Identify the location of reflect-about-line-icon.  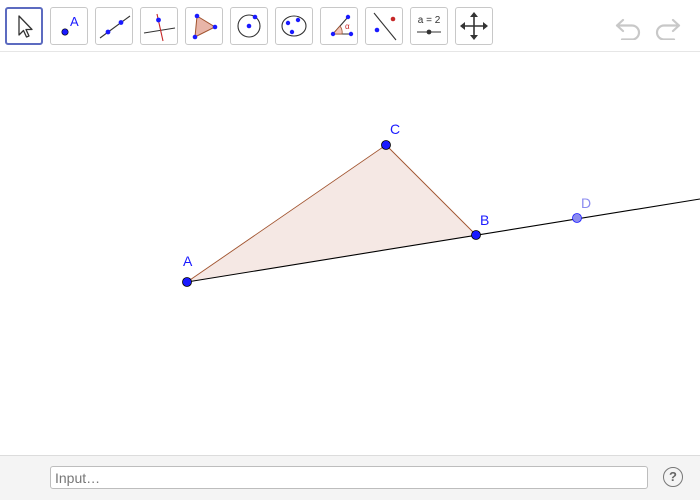
(385, 26).